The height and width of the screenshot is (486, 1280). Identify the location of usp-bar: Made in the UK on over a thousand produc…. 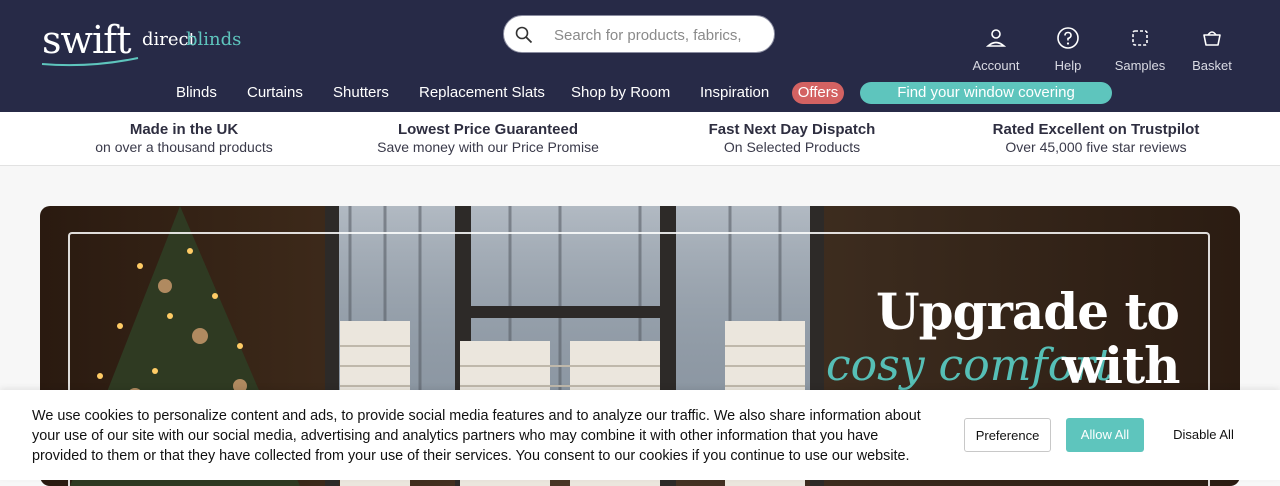
(640, 139).